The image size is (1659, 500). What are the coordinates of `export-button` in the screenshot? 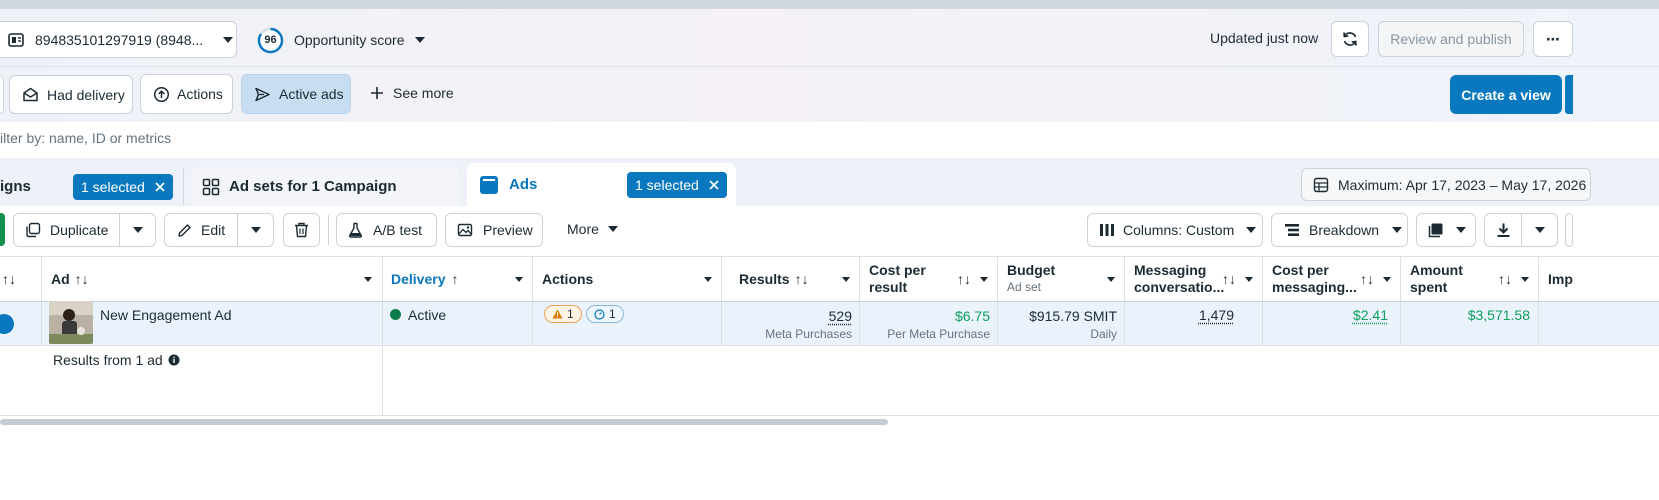 It's located at (1503, 230).